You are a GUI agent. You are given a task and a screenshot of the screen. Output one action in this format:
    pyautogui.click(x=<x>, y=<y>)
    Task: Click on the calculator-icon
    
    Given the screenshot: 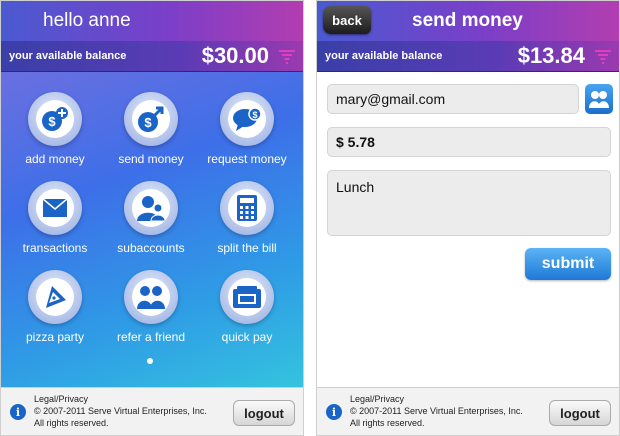 What is the action you would take?
    pyautogui.click(x=247, y=208)
    